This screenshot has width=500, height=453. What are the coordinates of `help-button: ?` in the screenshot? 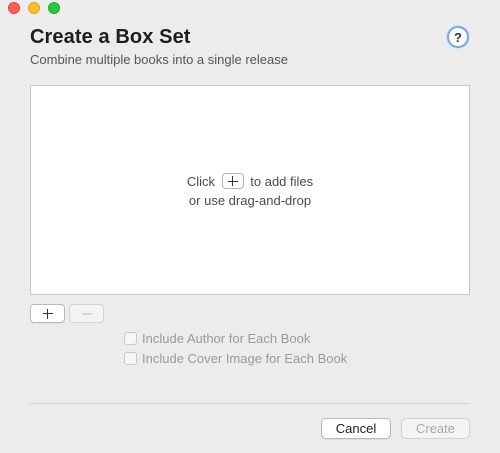 It's located at (458, 37).